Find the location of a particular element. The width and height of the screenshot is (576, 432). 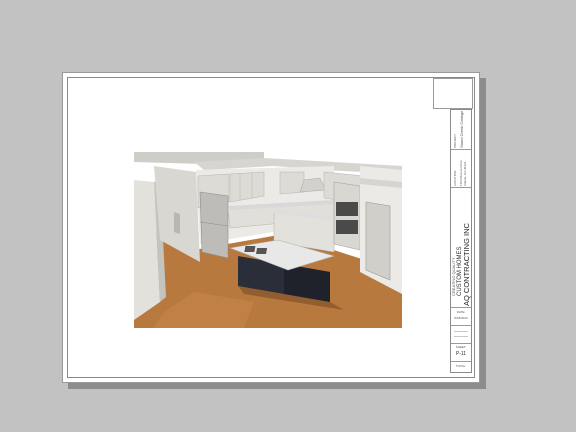

total-label: TOTAL: is located at coordinates (461, 366).